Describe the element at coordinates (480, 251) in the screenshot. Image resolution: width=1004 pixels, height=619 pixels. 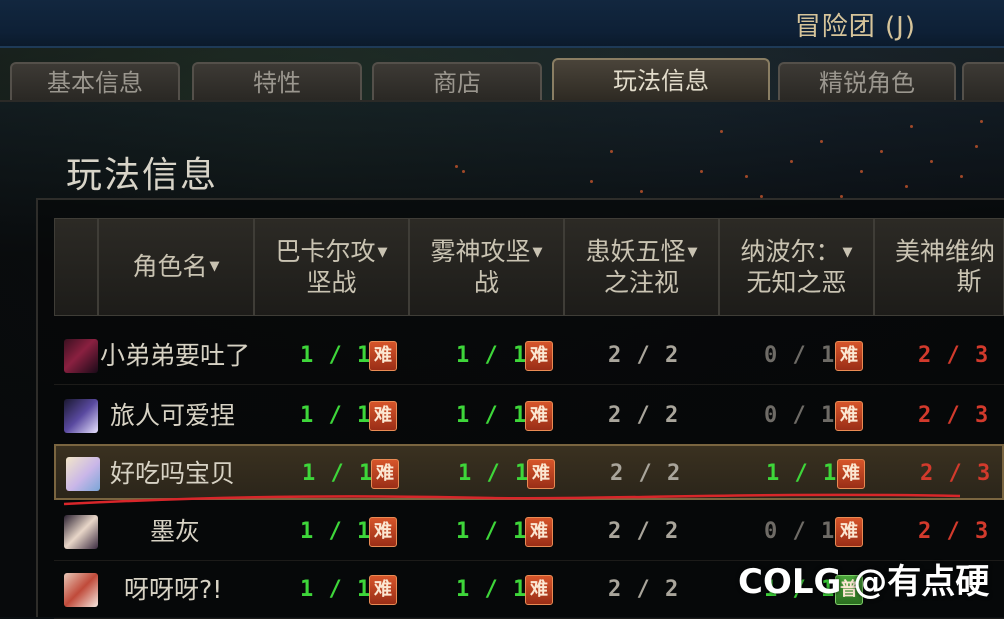
I see `header-label-line1: 雾神攻坚` at that location.